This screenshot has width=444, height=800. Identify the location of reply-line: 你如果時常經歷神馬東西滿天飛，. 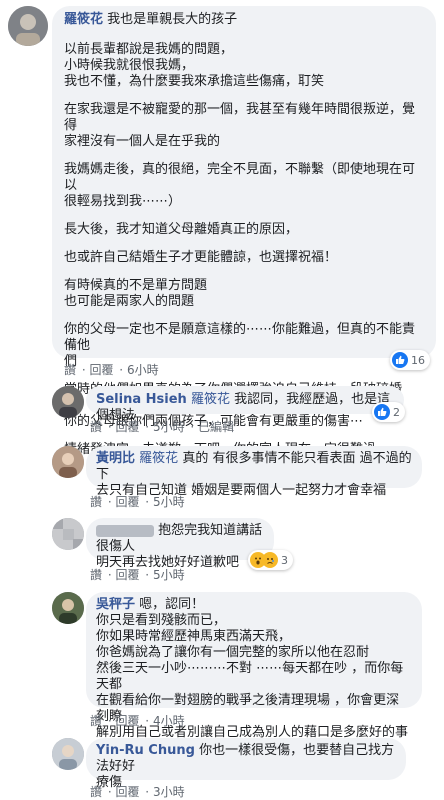
(194, 636).